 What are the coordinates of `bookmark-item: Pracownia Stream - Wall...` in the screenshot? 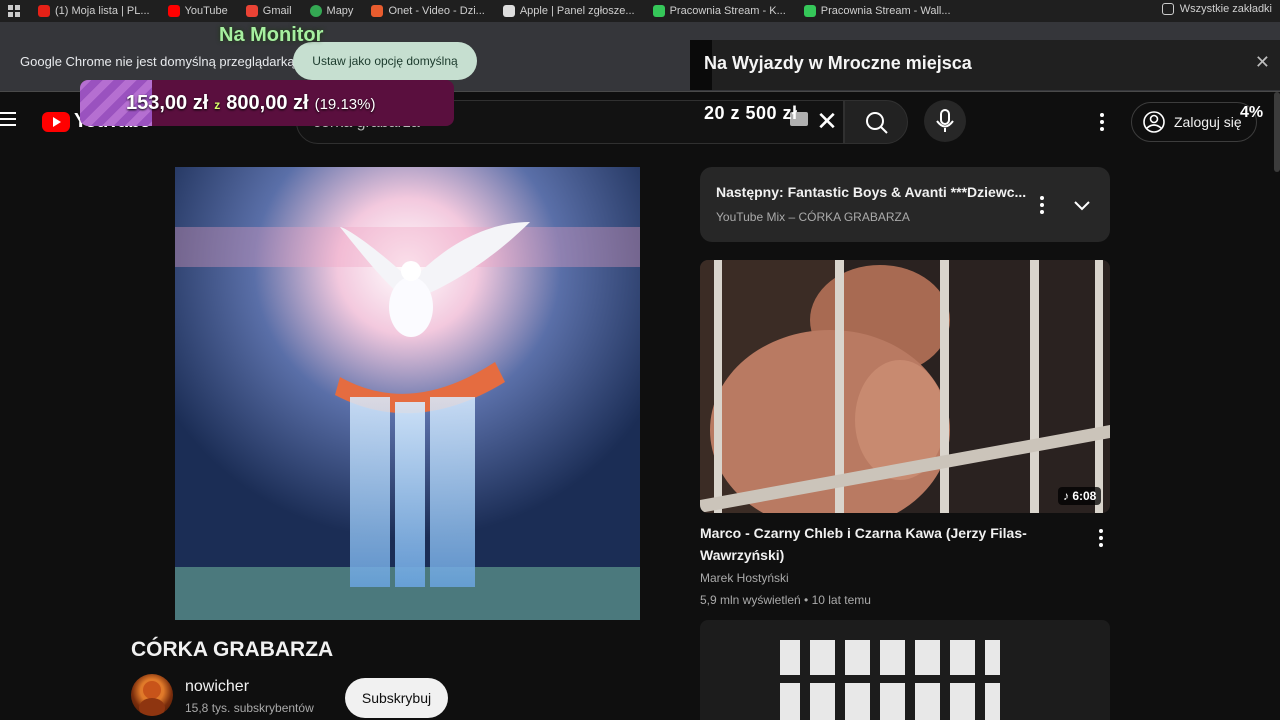 It's located at (877, 11).